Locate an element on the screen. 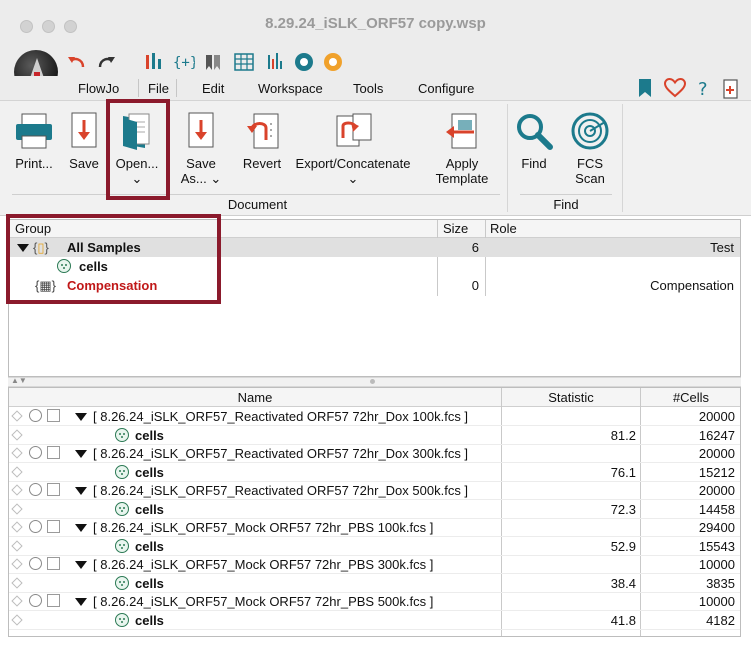 This screenshot has width=751, height=648. role-column-header: Role is located at coordinates (503, 228).